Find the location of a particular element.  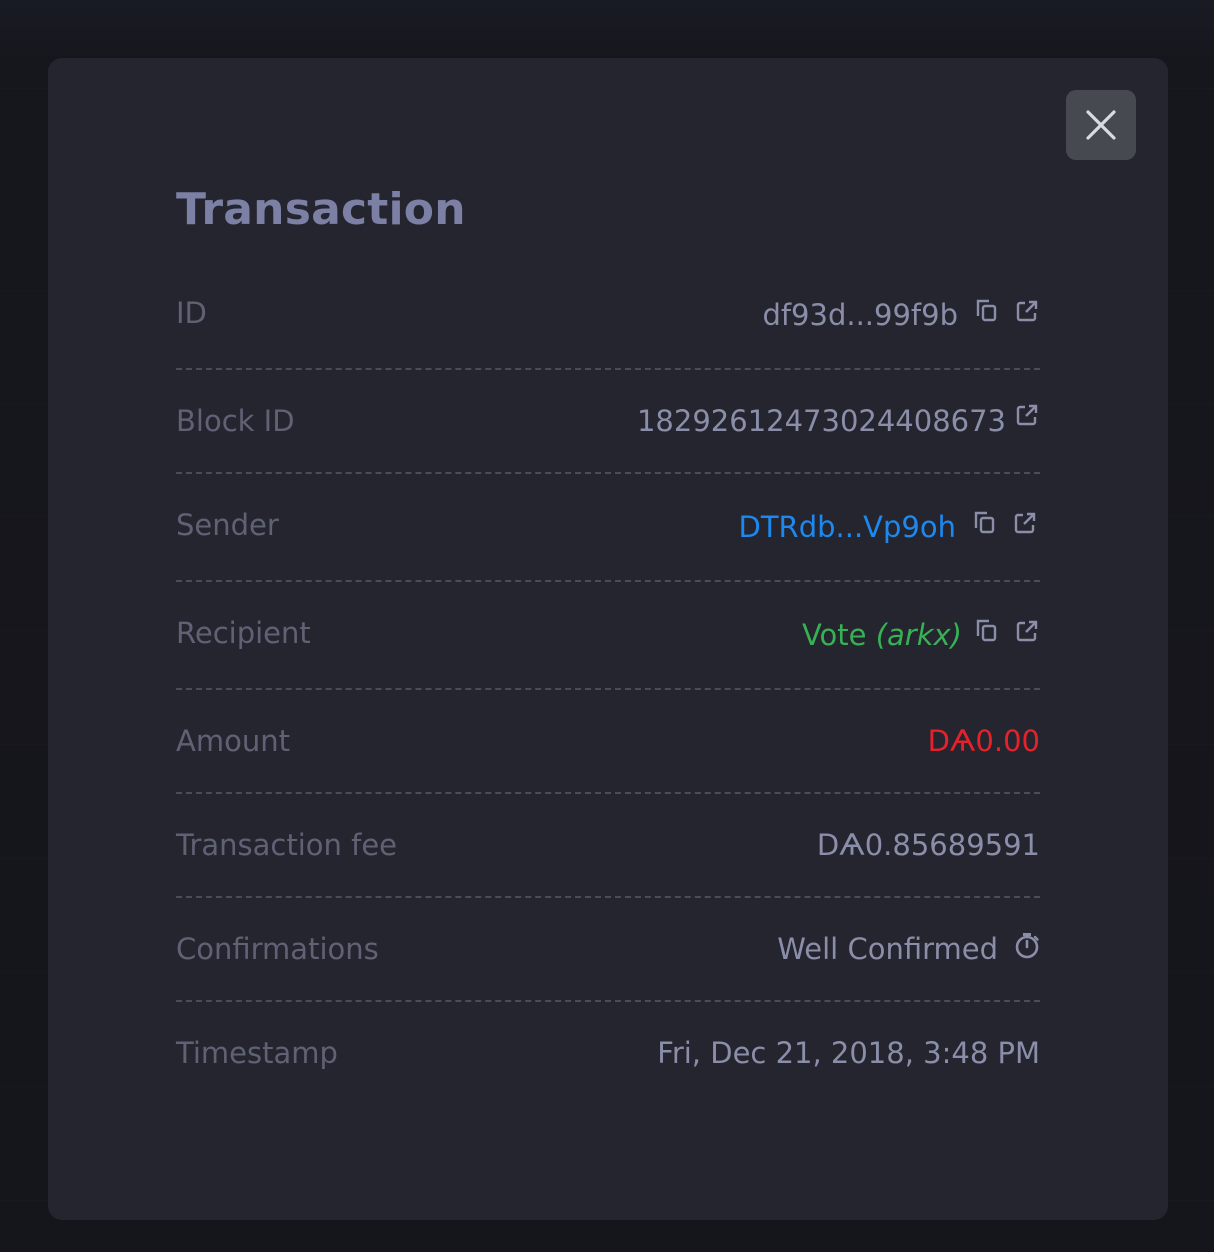

recipient-label: Recipient is located at coordinates (243, 633).